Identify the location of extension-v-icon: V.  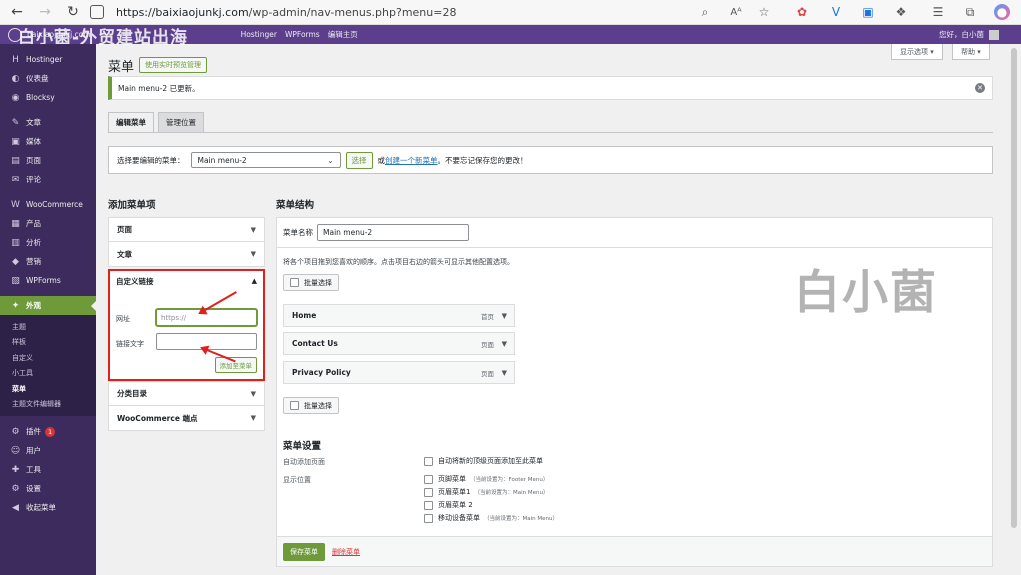
(836, 12).